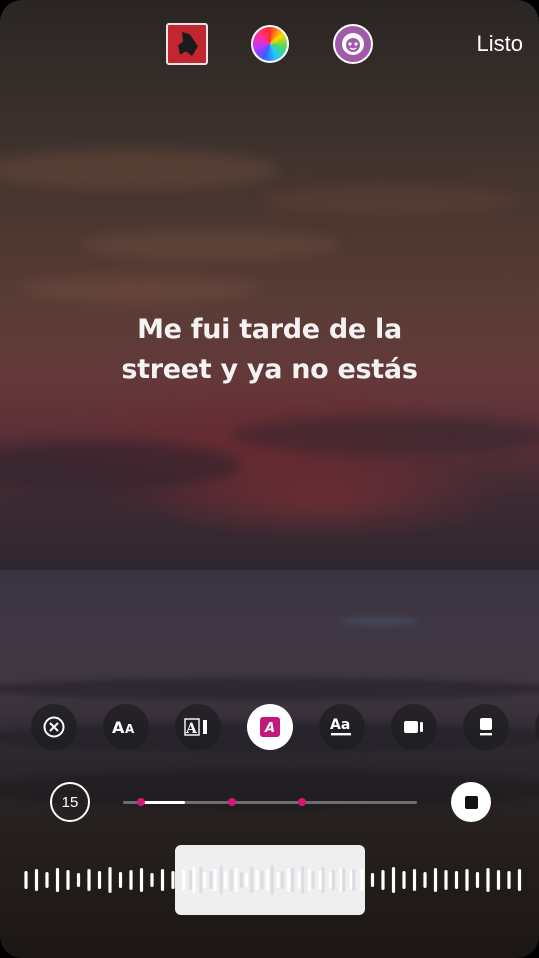  I want to click on album-card-icon, so click(486, 727).